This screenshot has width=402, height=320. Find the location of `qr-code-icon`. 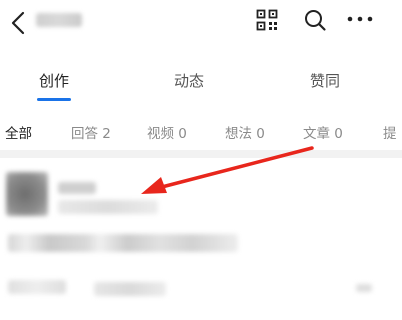

qr-code-icon is located at coordinates (267, 20).